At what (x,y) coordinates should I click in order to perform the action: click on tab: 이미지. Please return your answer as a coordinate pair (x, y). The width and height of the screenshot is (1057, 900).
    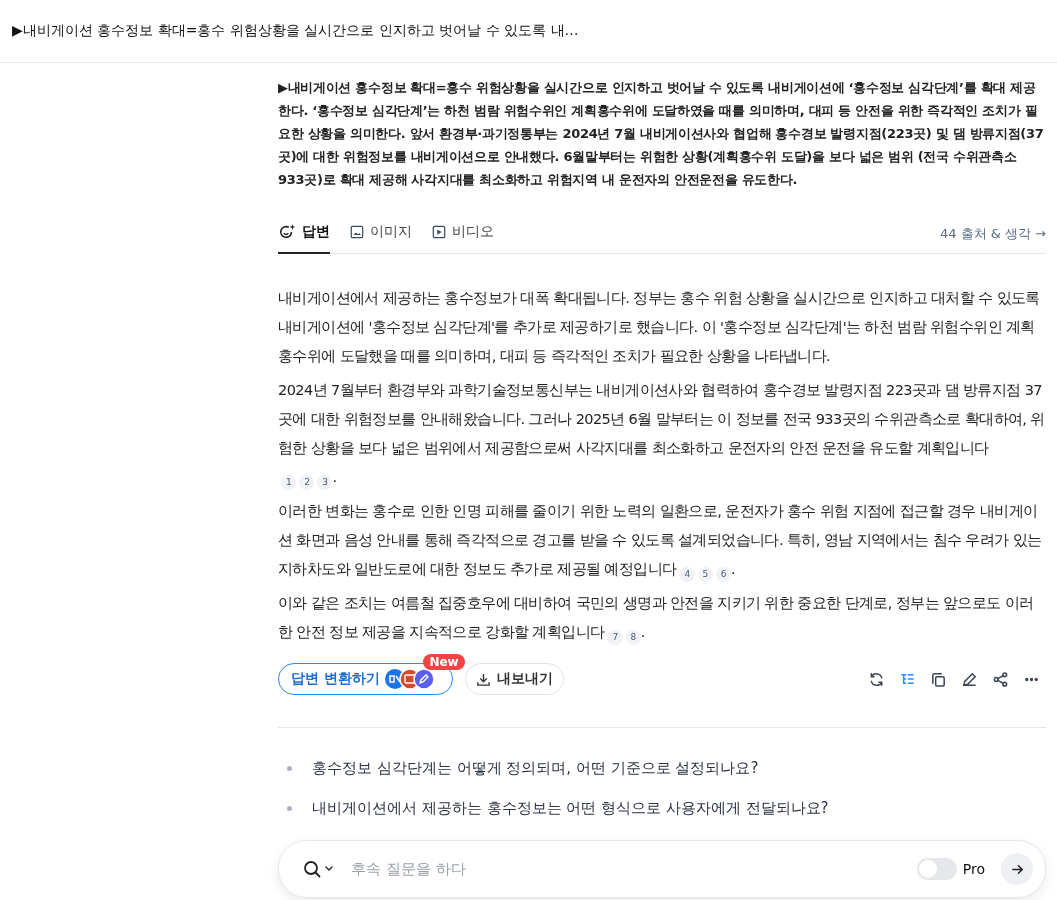
    Looking at the image, I should click on (381, 234).